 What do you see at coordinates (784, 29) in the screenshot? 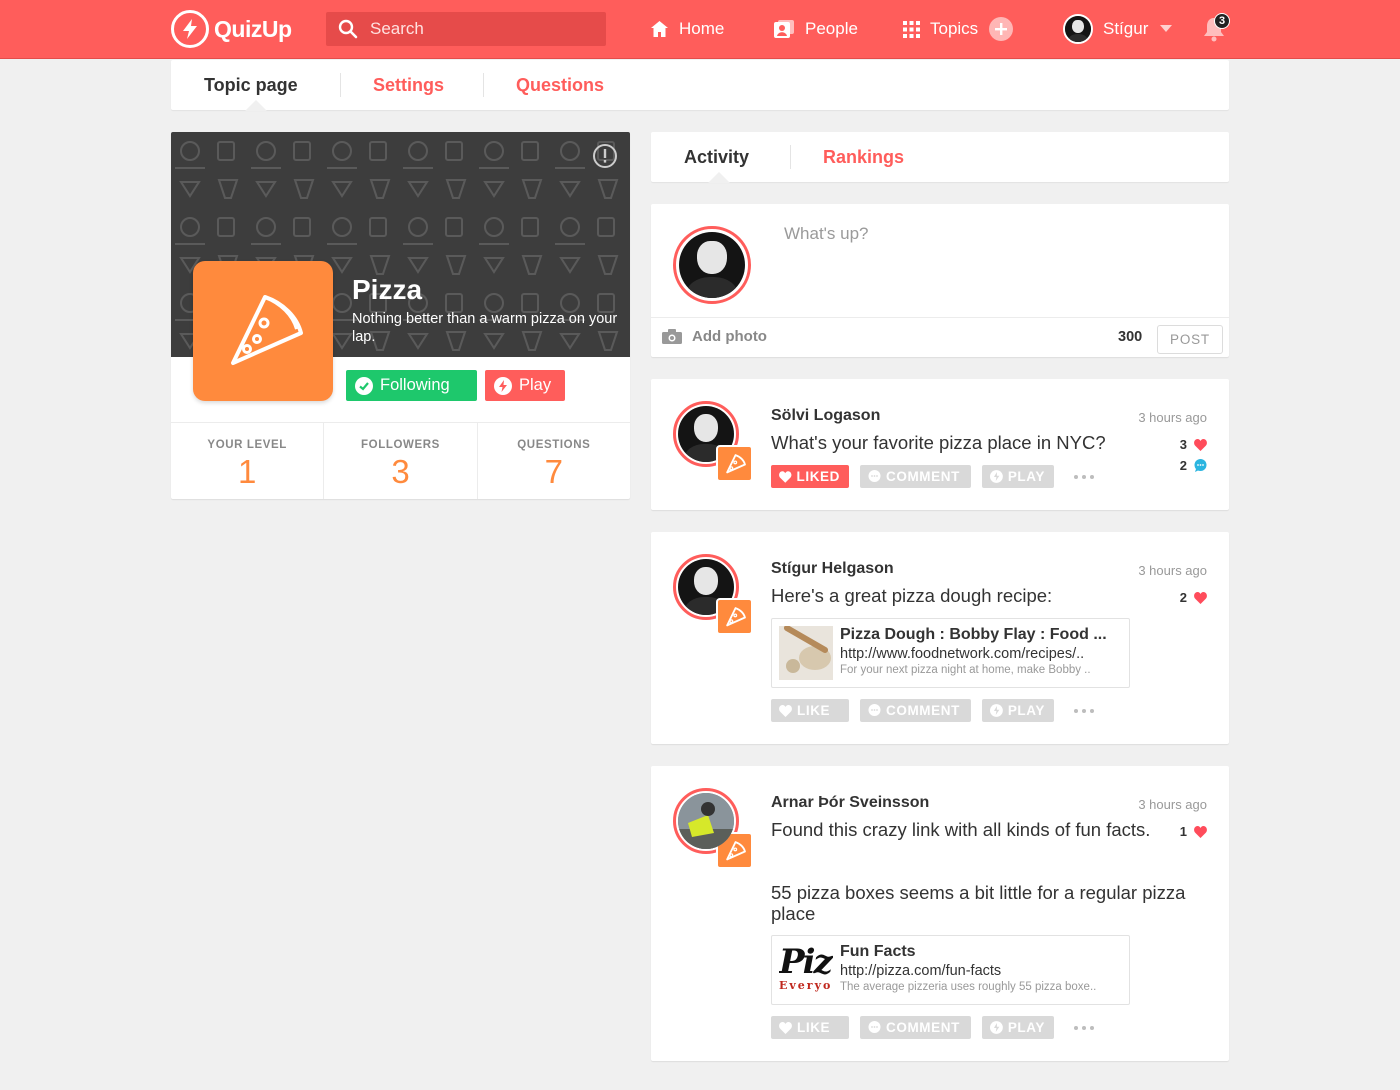
I see `people-icon` at bounding box center [784, 29].